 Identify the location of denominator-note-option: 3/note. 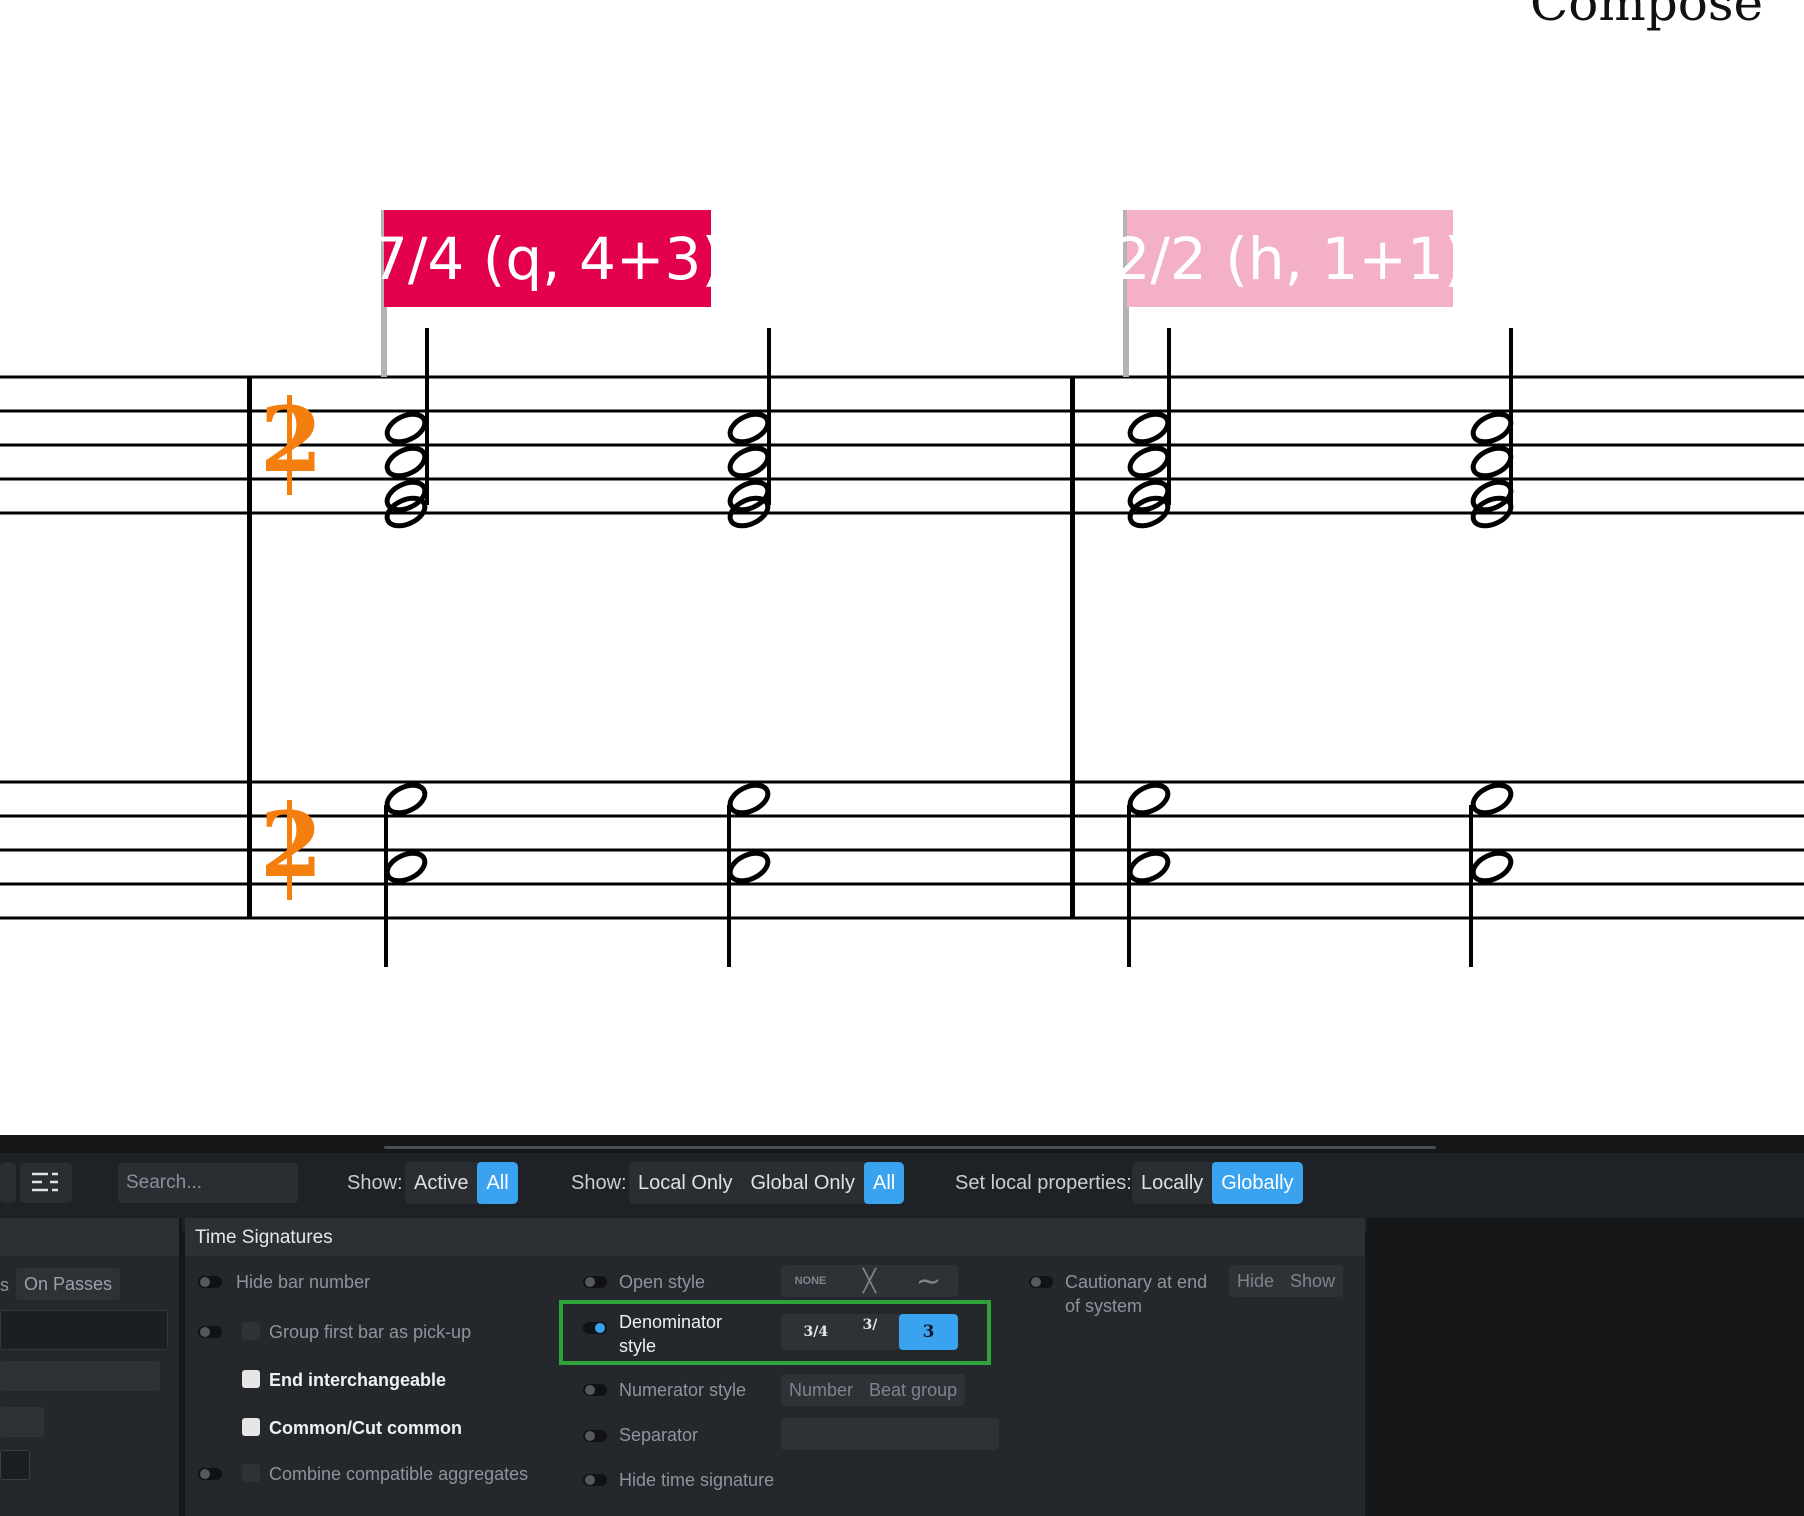
(869, 1332).